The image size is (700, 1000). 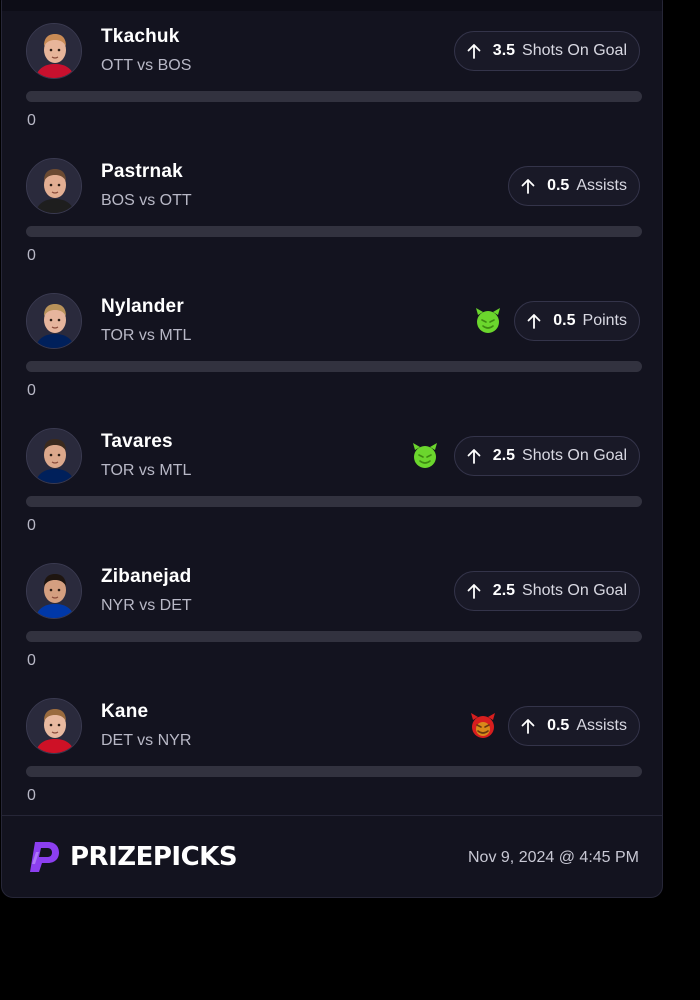 I want to click on player-name: Zibanejad, so click(x=146, y=576).